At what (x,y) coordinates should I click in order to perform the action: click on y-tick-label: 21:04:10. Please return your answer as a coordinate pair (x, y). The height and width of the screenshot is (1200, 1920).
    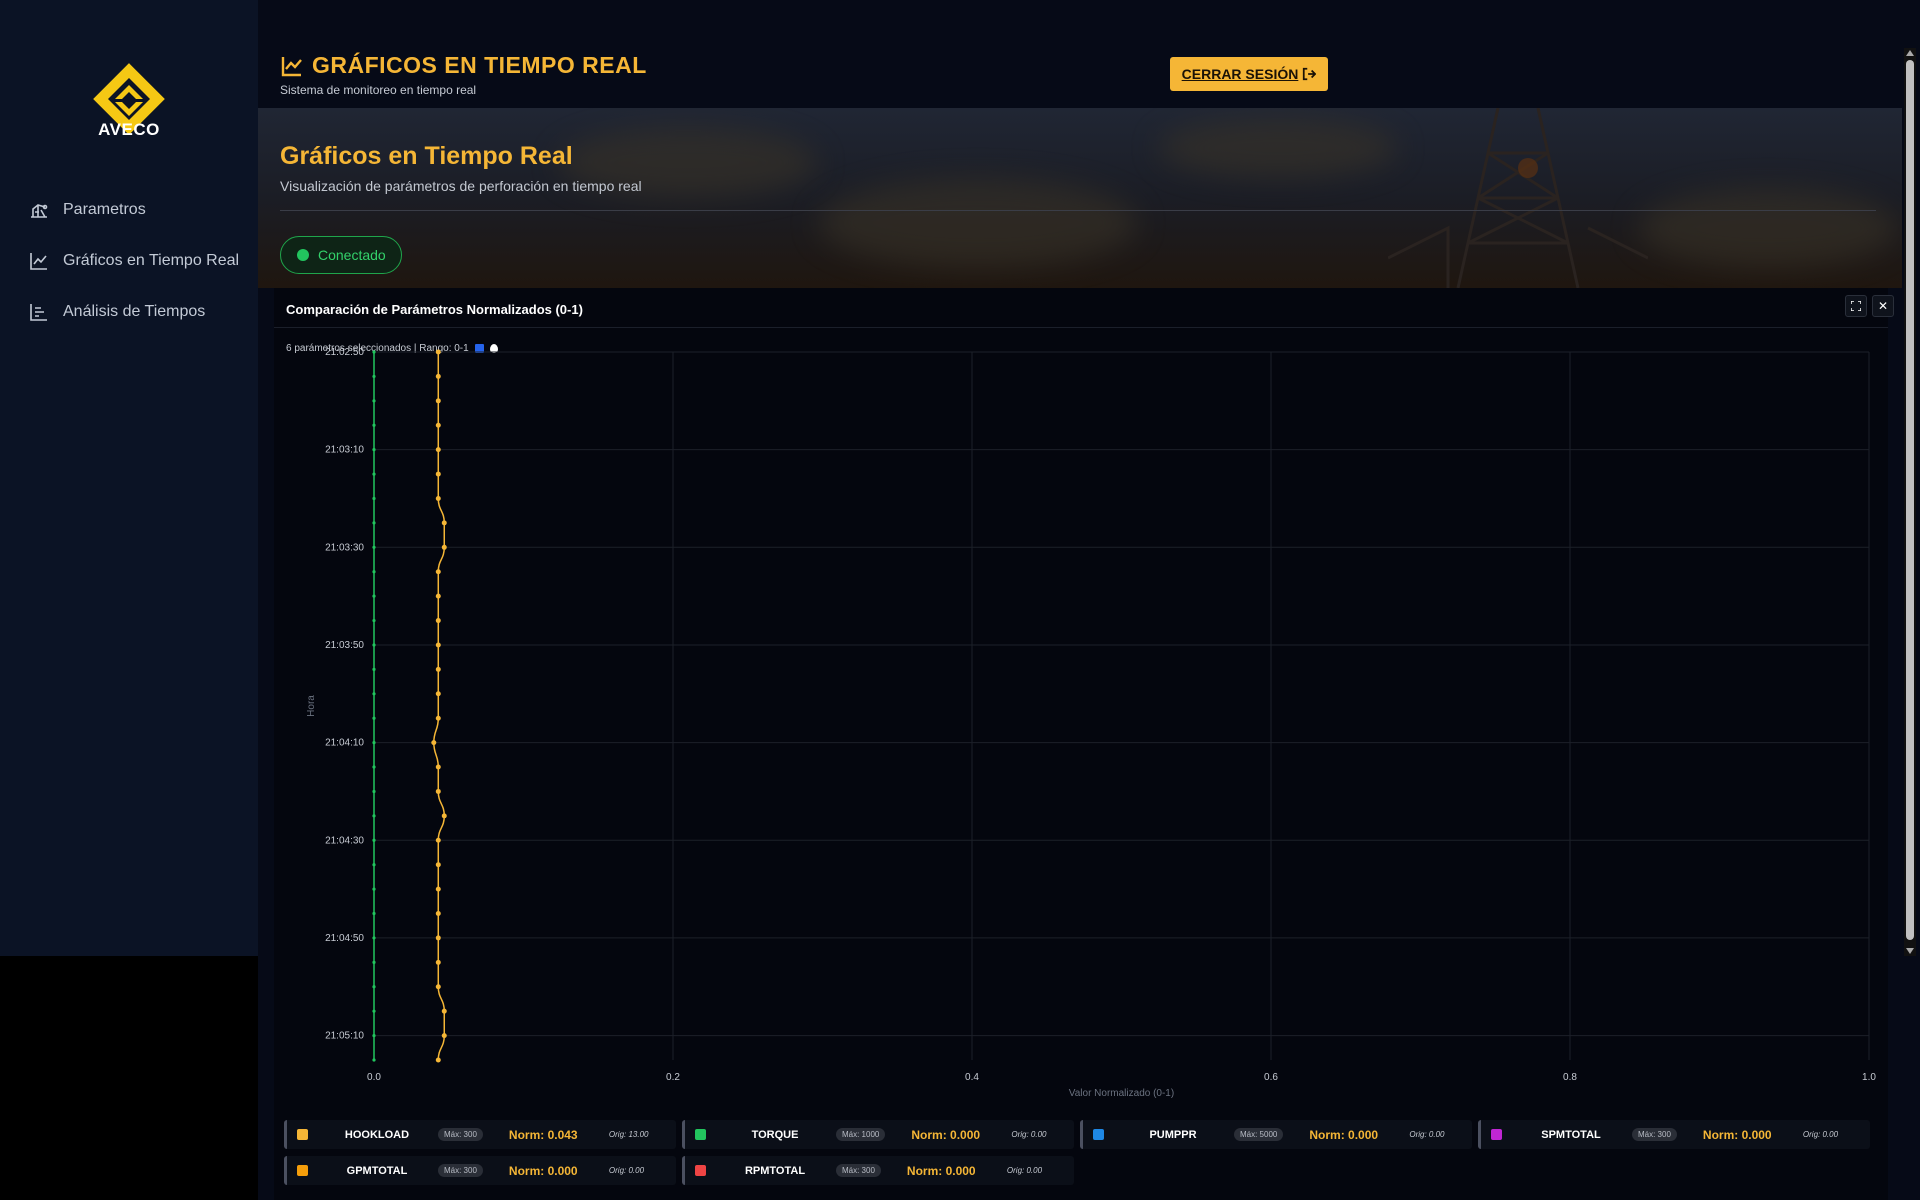
    Looking at the image, I should click on (344, 743).